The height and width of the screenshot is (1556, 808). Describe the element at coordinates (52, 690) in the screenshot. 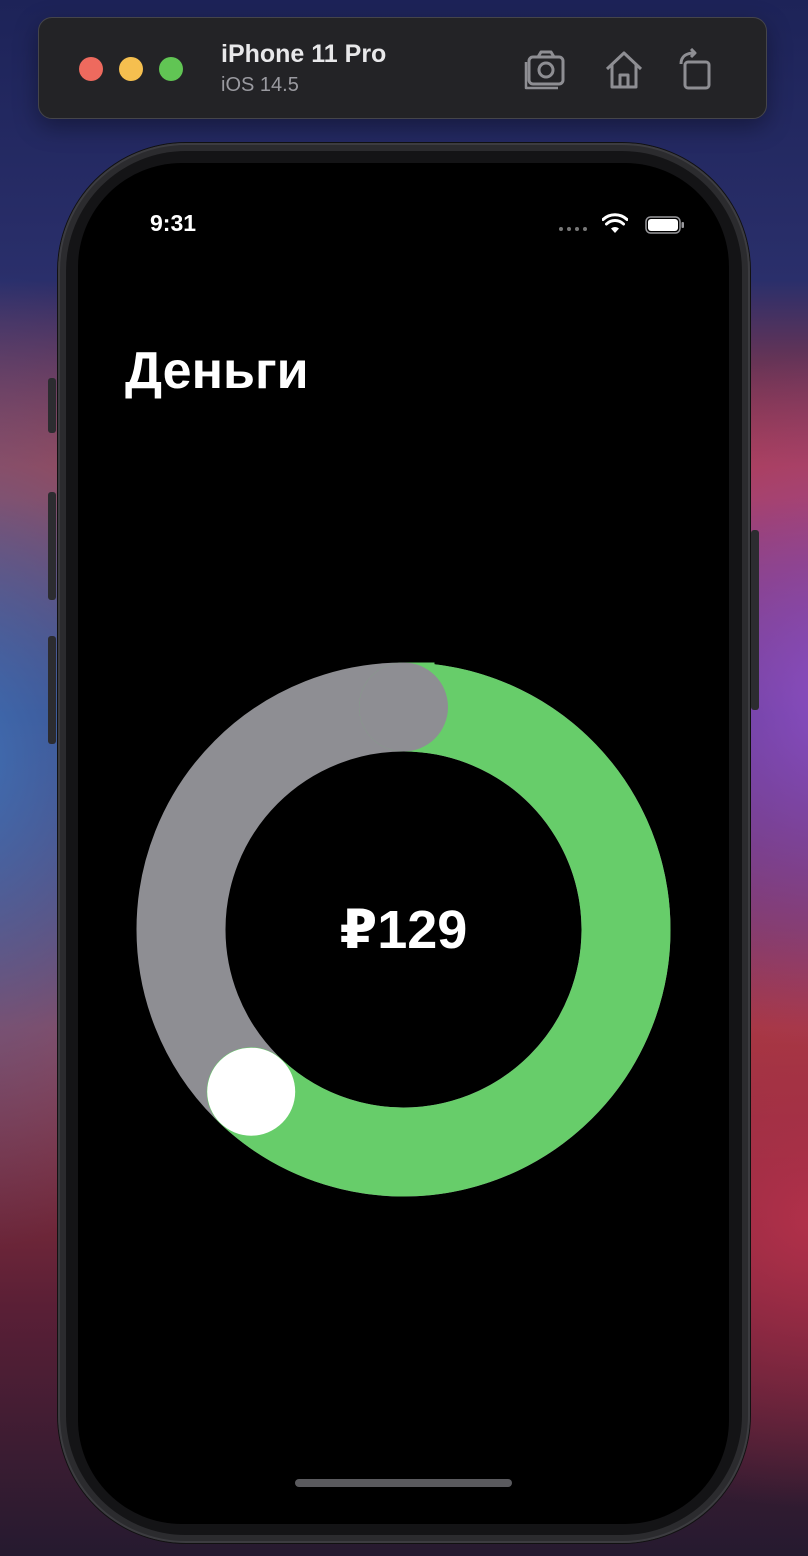

I see `volume-down-button` at that location.